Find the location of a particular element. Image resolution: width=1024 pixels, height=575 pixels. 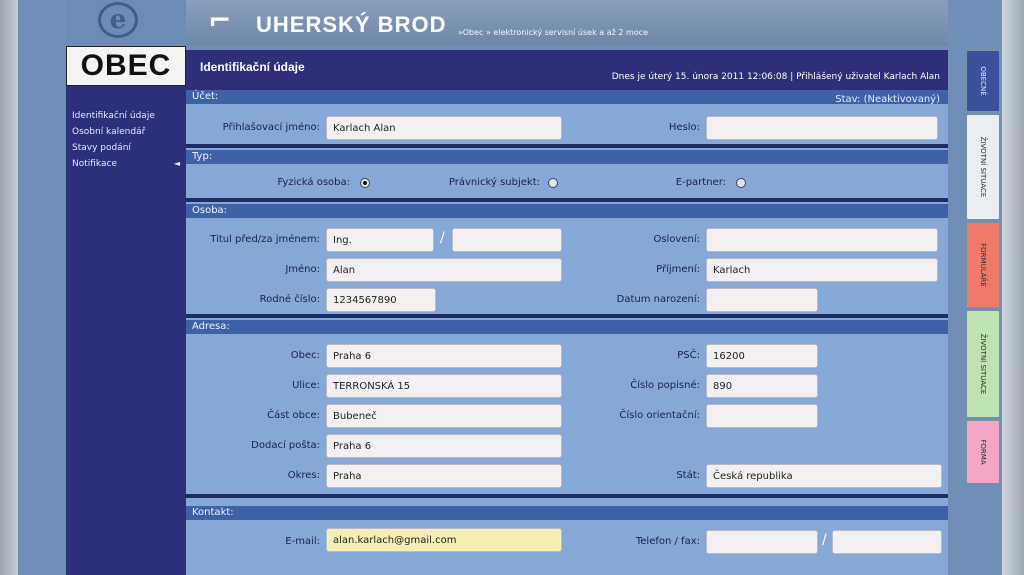

osloveni-label: Oslovení: is located at coordinates (676, 239).